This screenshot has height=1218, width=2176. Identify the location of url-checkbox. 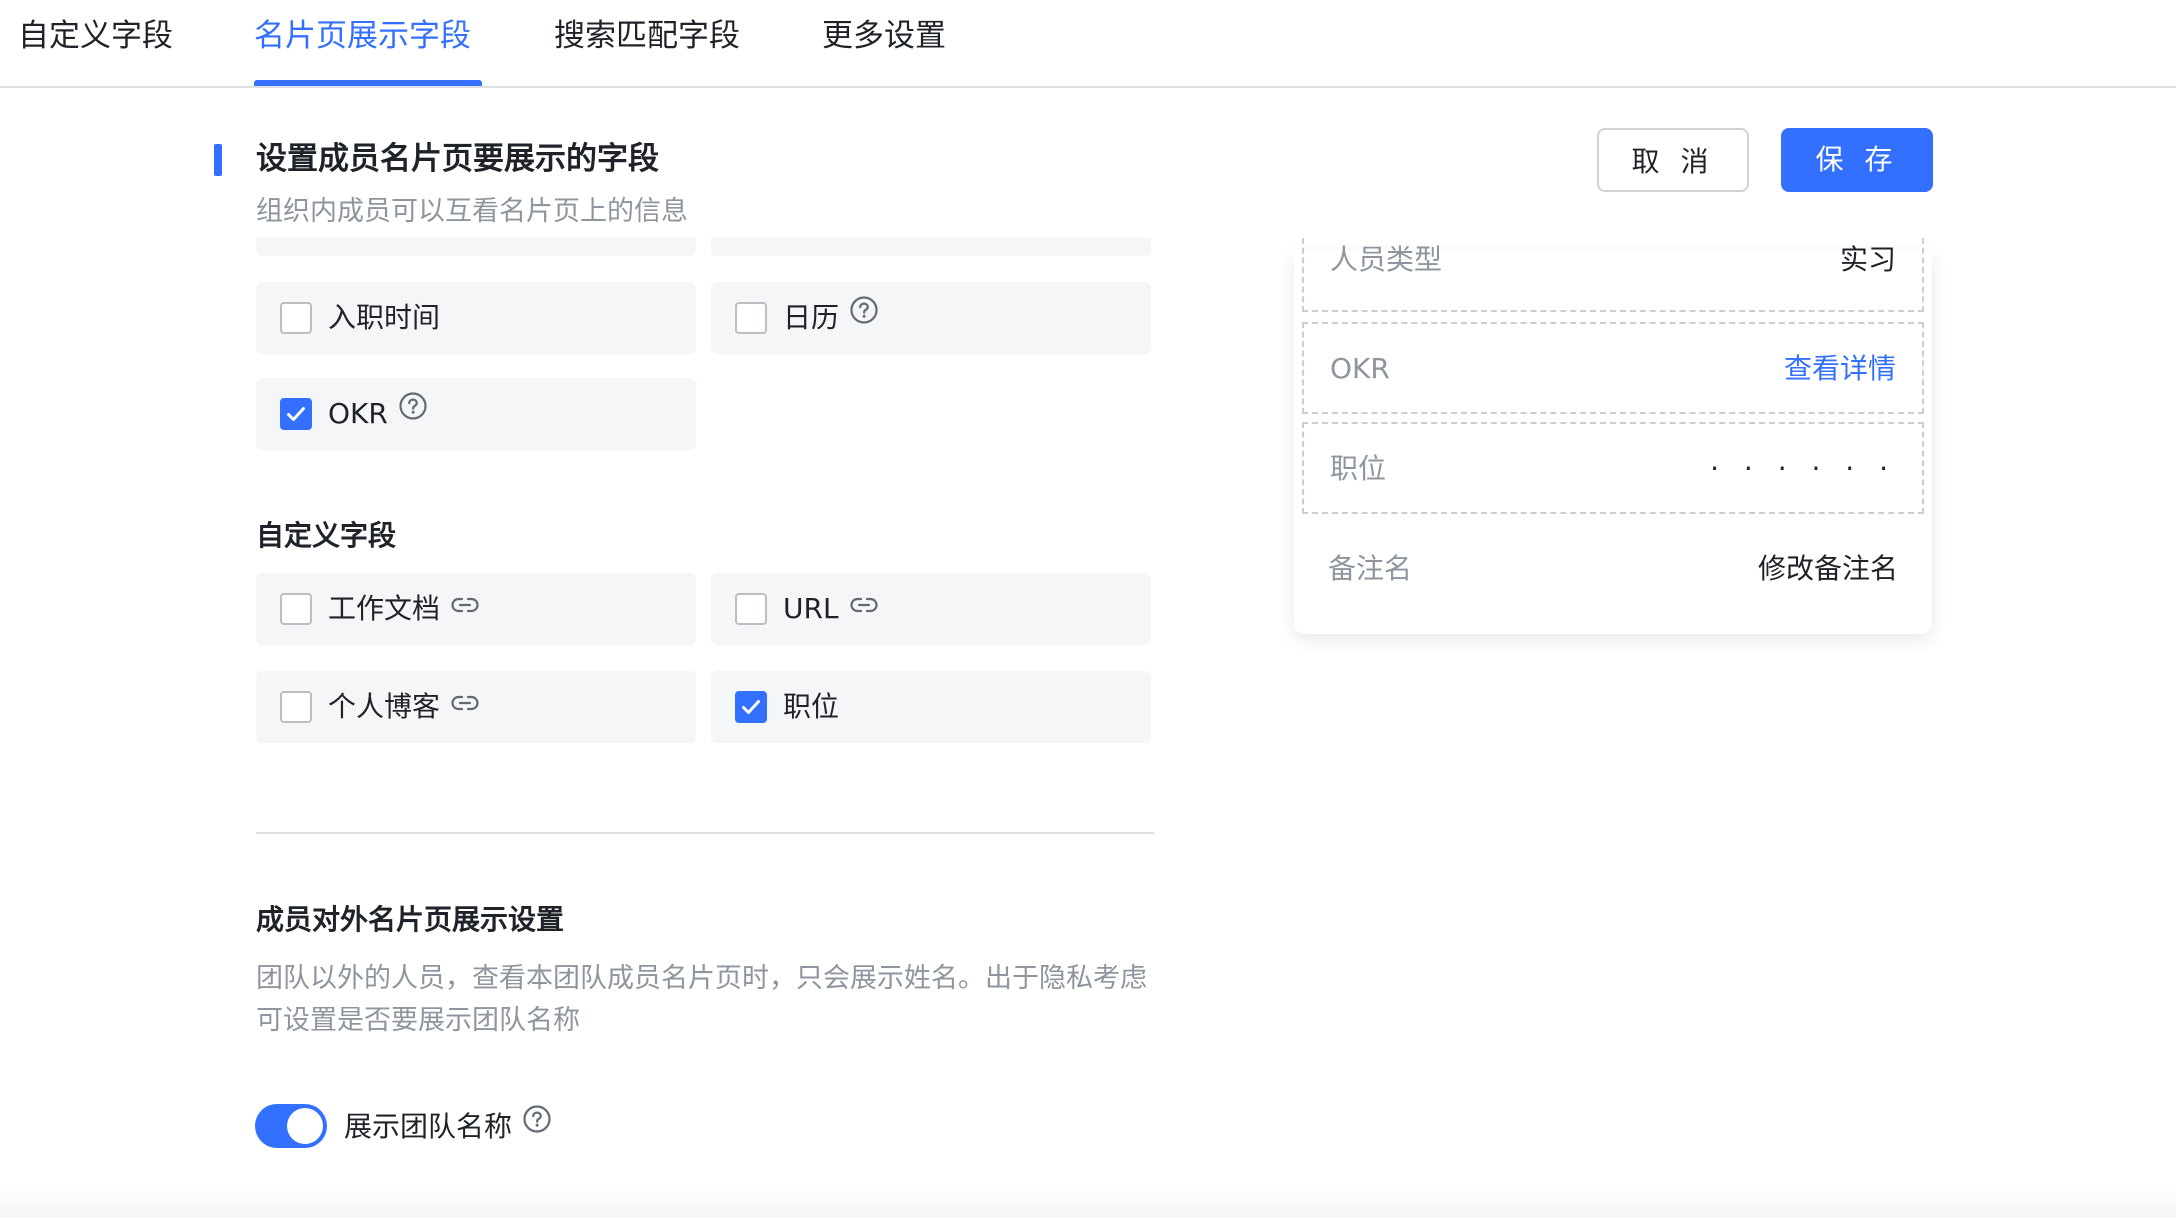
(751, 609).